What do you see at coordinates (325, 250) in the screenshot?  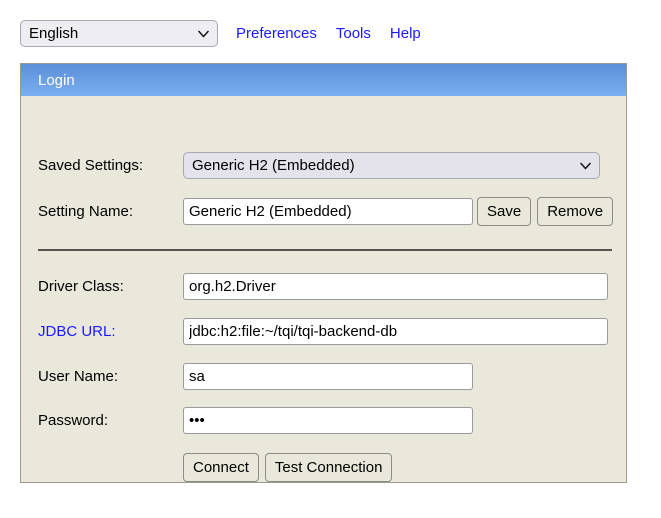 I see `section-divider` at bounding box center [325, 250].